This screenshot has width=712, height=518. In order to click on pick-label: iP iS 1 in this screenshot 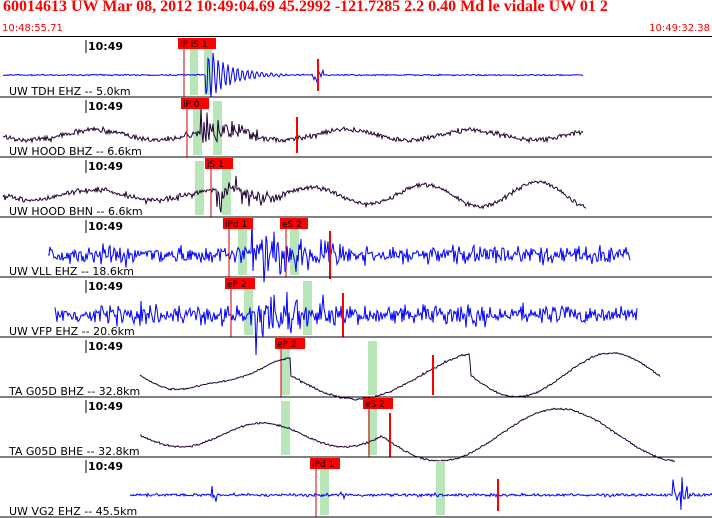, I will do `click(194, 45)`.